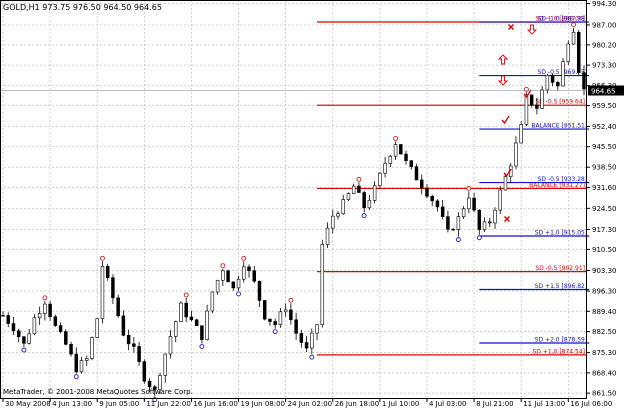  I want to click on y-tick-label: 896.30, so click(604, 292).